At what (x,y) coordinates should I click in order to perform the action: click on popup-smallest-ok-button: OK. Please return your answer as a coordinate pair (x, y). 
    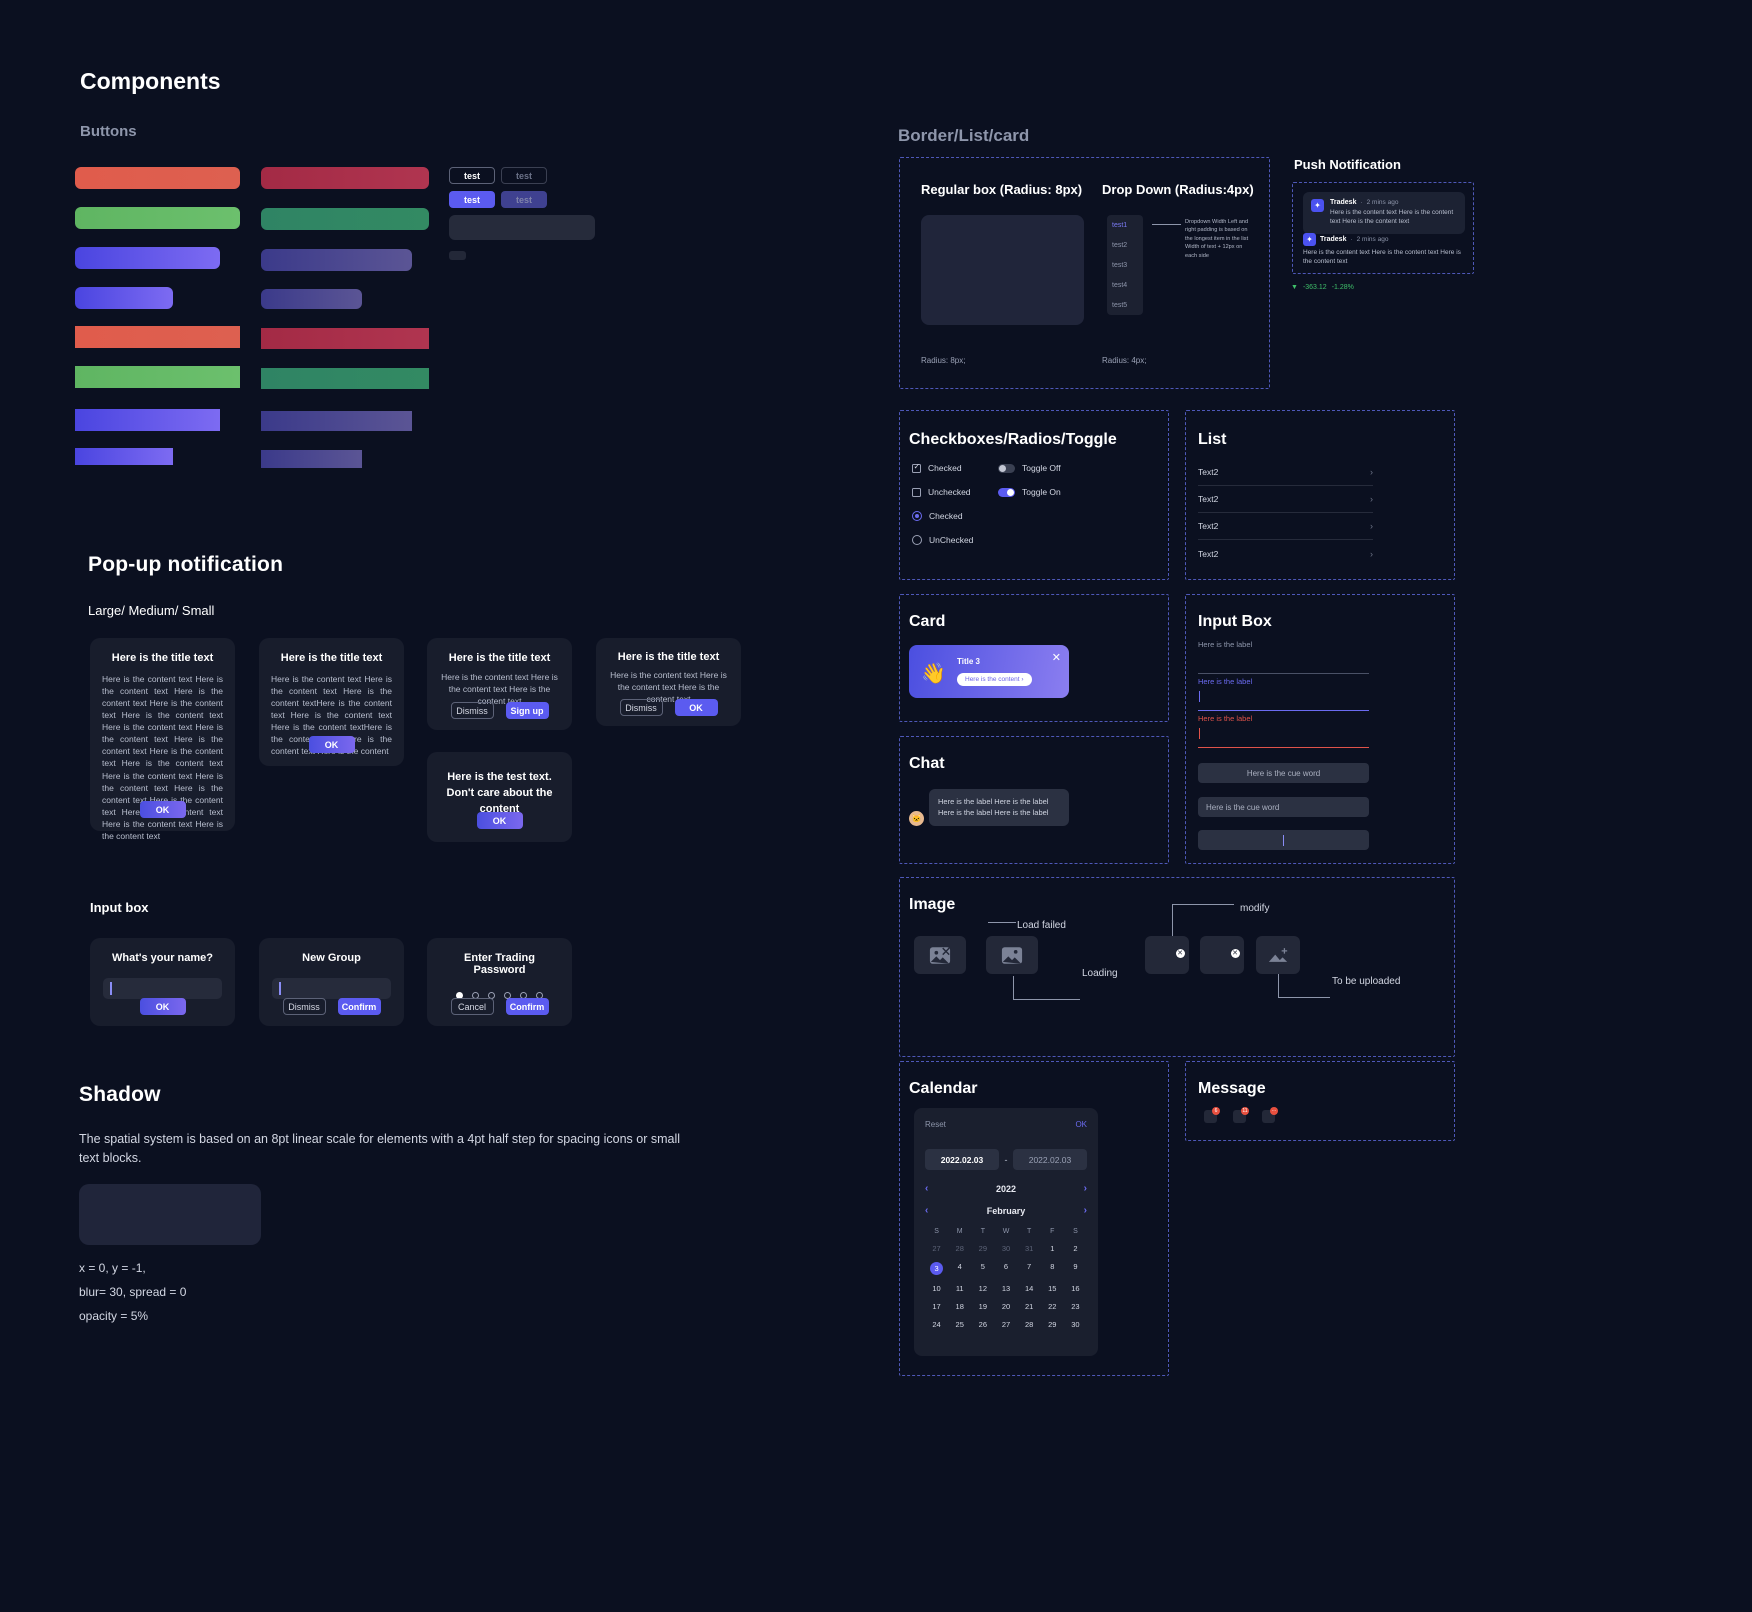
    Looking at the image, I should click on (696, 707).